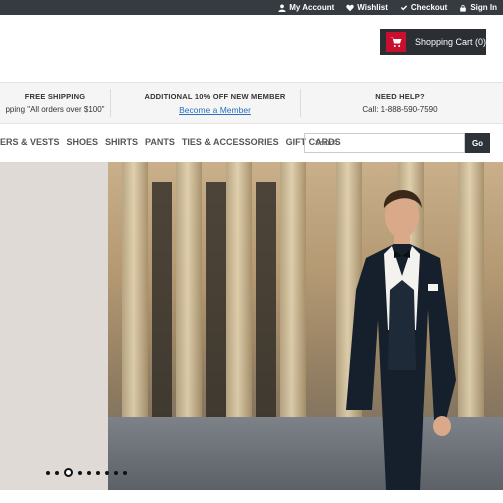  What do you see at coordinates (282, 8) in the screenshot?
I see `user-icon` at bounding box center [282, 8].